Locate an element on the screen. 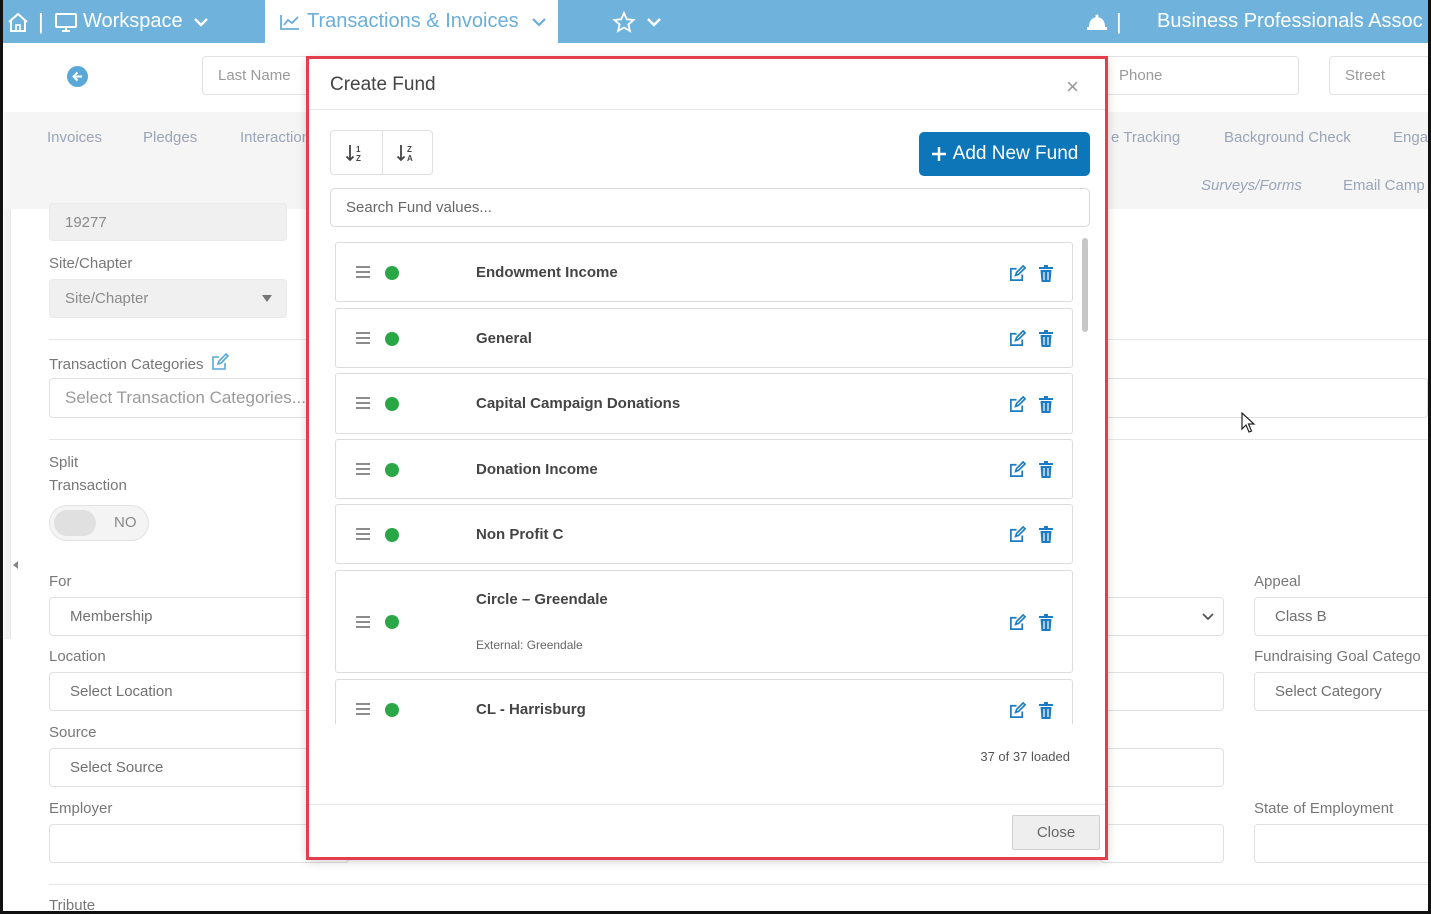  collapse-rail is located at coordinates (7, 424).